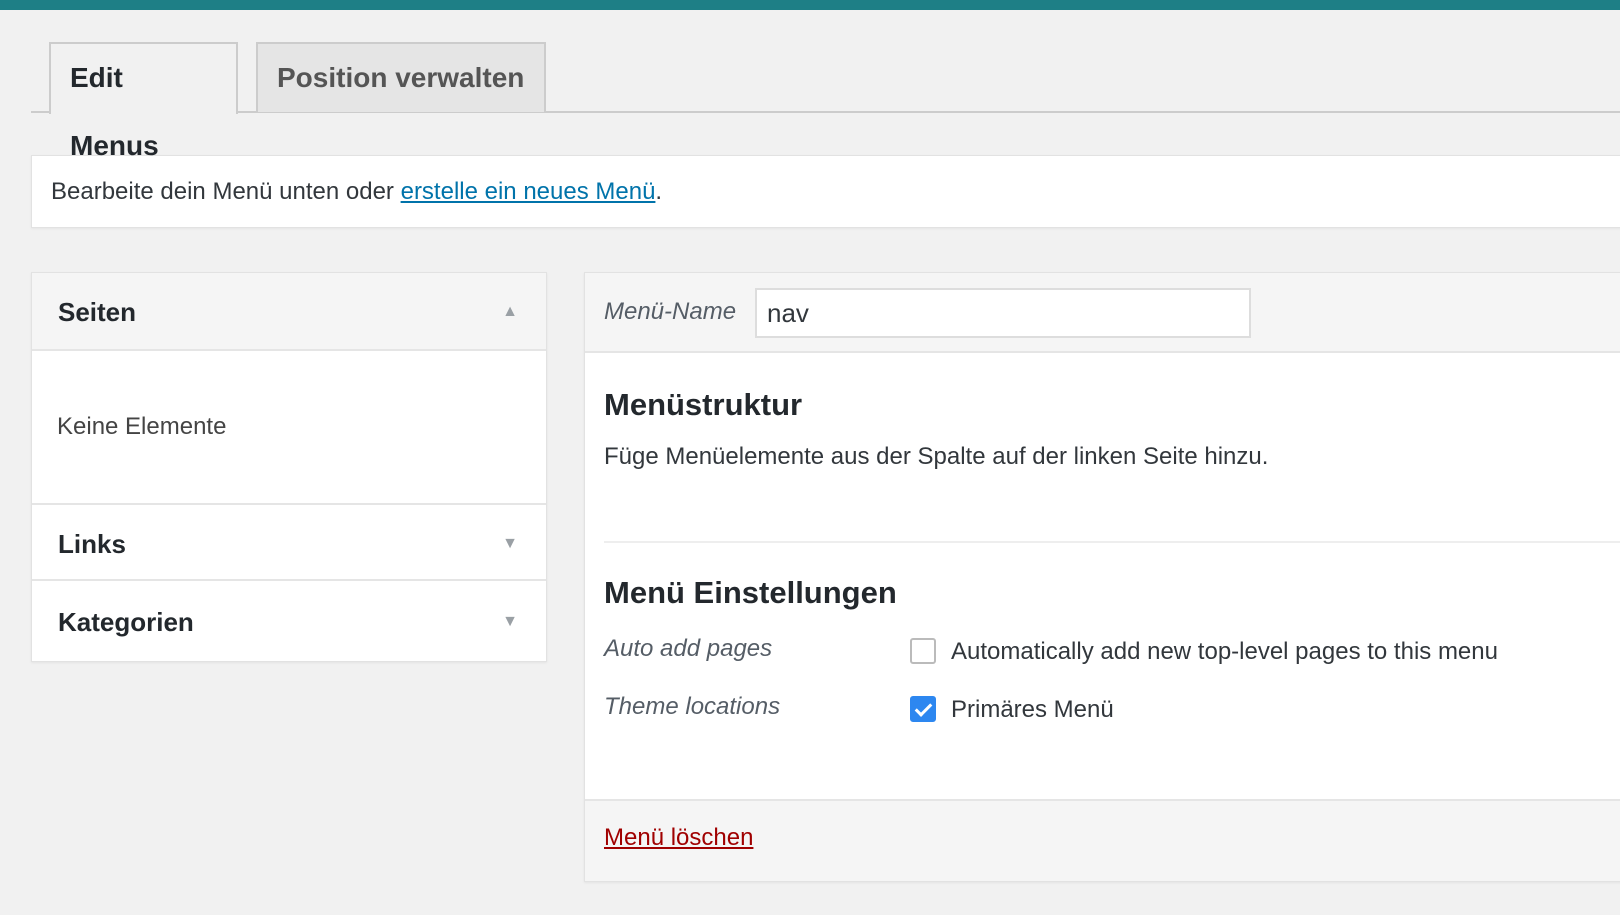  Describe the element at coordinates (692, 706) in the screenshot. I see `theme-locations-label: Theme locations` at that location.